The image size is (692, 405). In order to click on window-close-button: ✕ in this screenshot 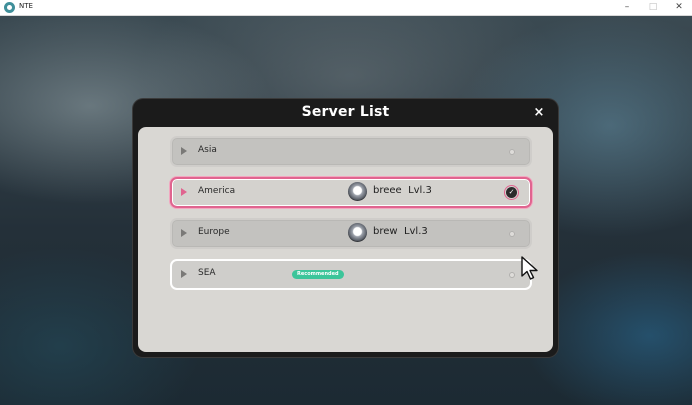, I will do `click(679, 7)`.